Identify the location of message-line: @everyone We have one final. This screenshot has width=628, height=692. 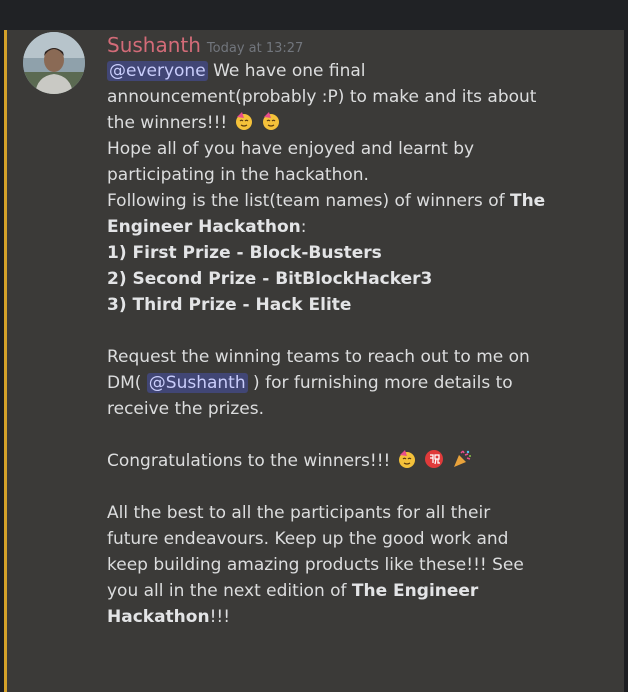
(365, 71).